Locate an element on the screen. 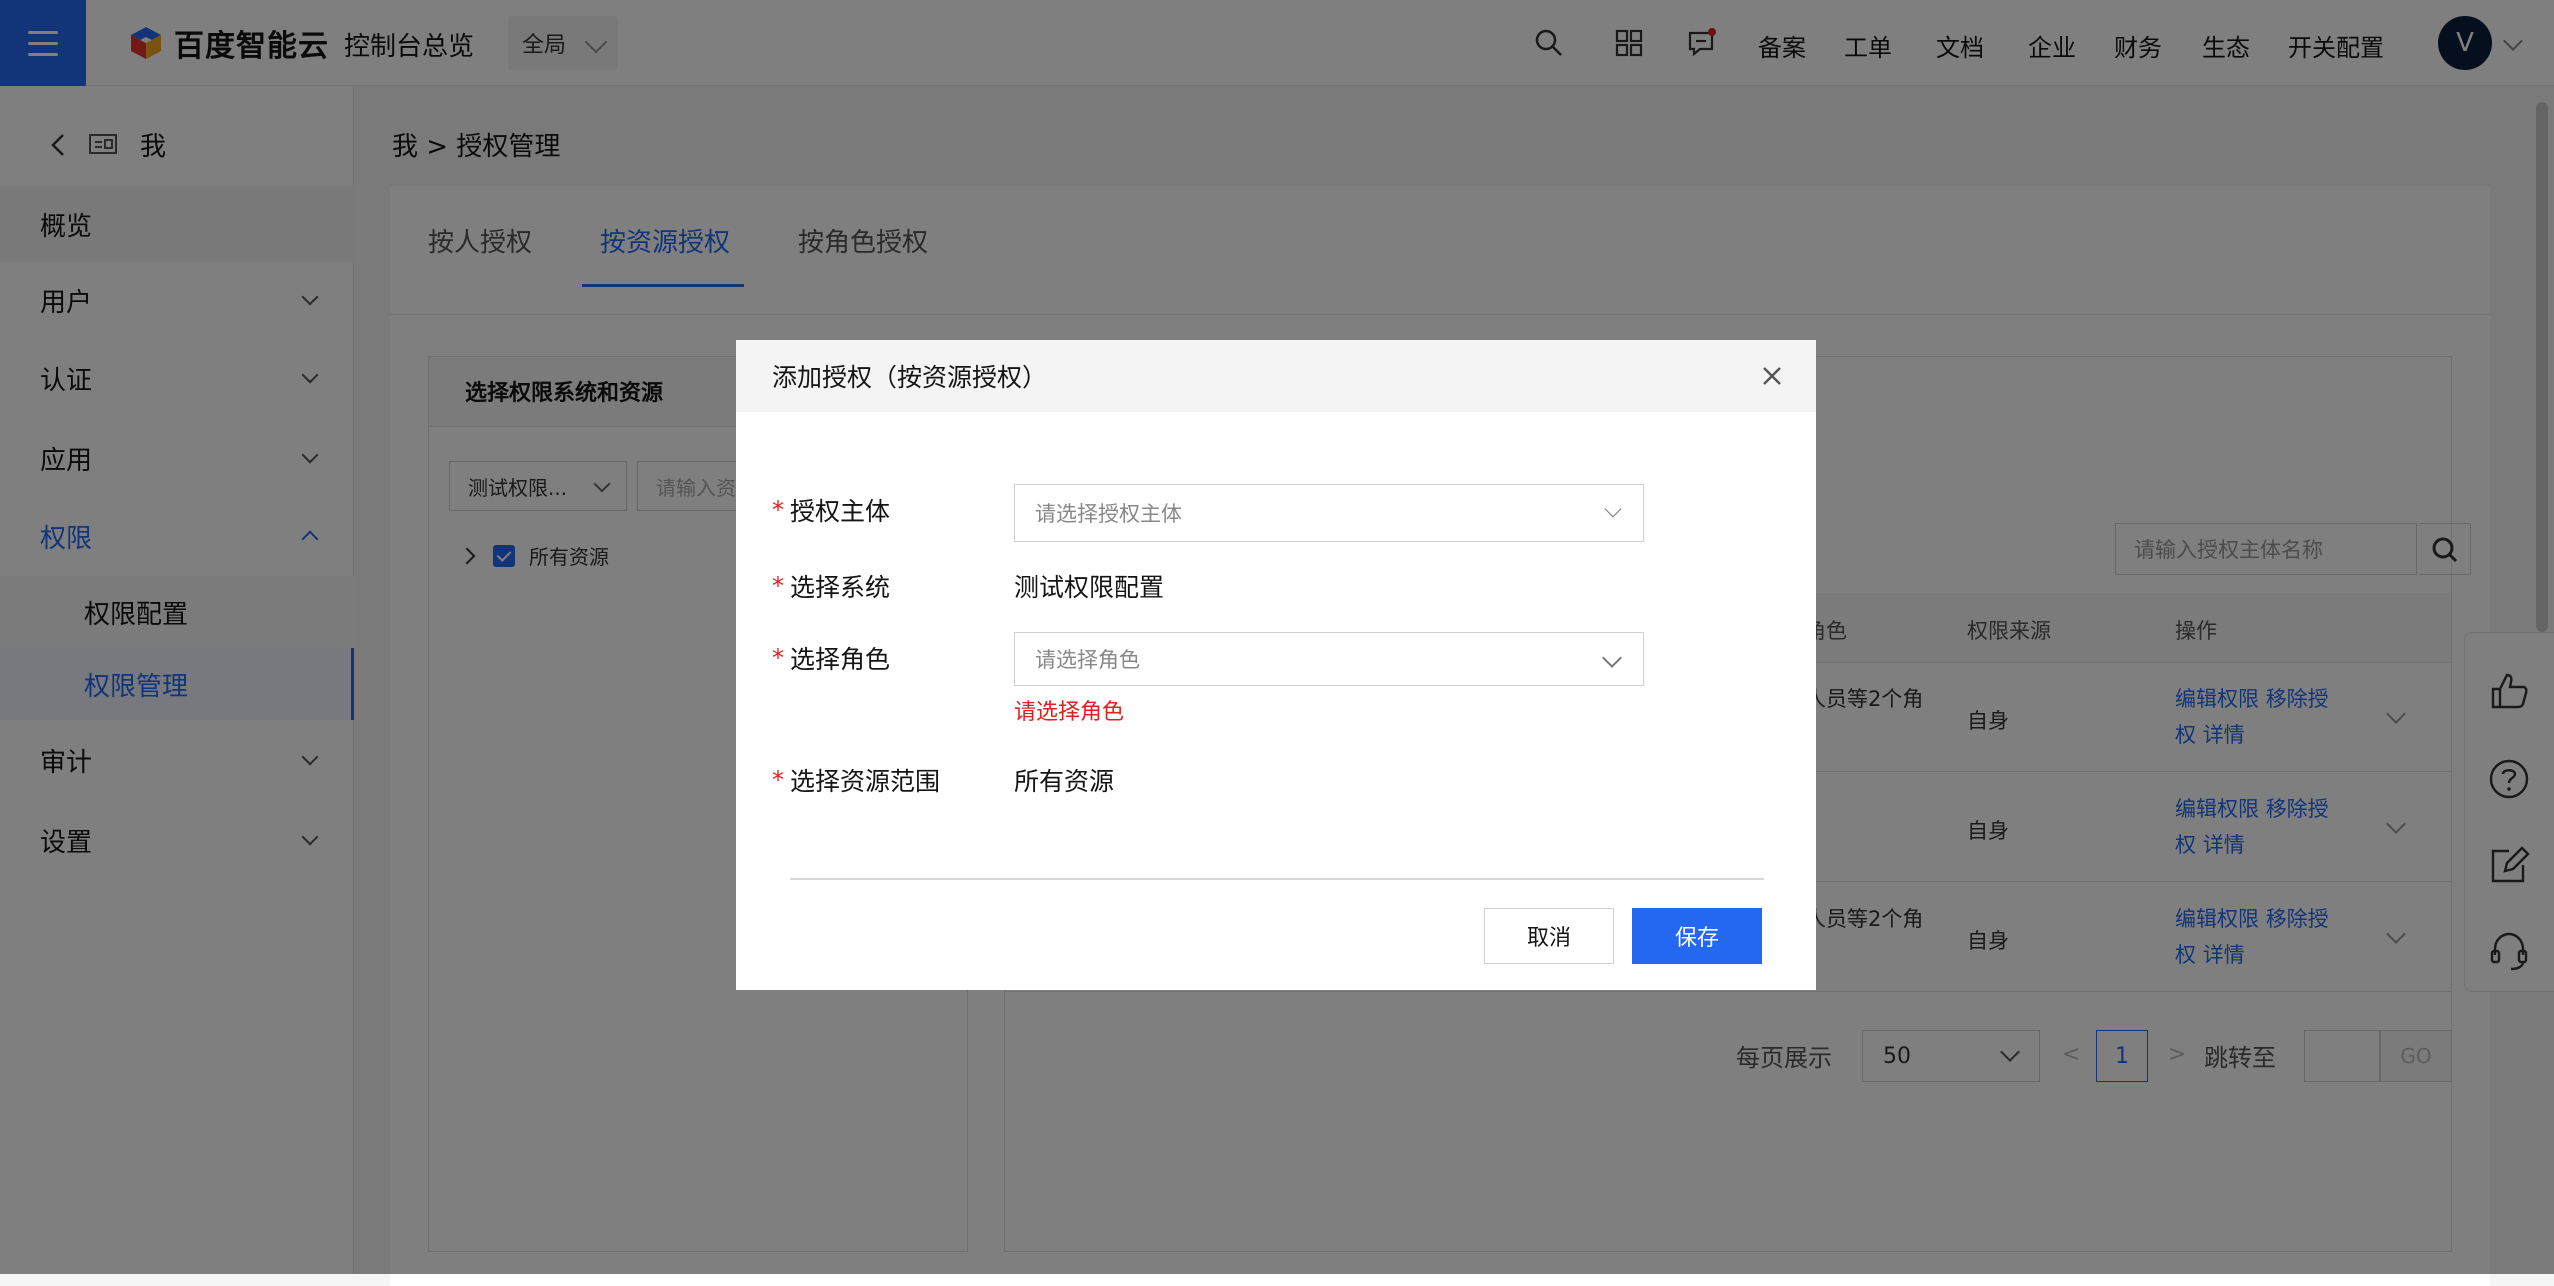 This screenshot has height=1286, width=2554. role-select: 请选择角色 is located at coordinates (1329, 659).